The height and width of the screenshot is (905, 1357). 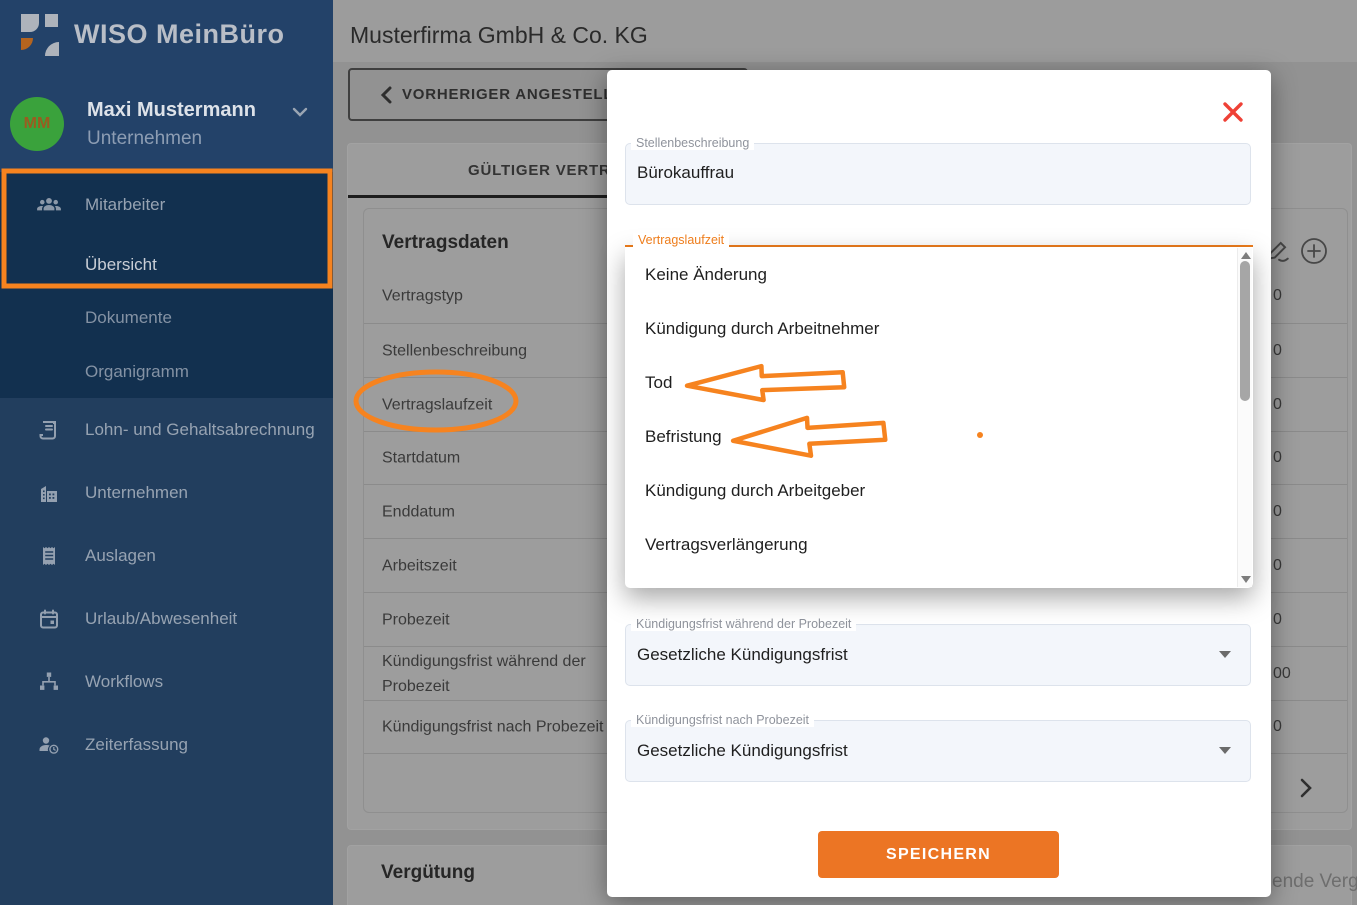 I want to click on sidebar-item-label: Zeiterfassung, so click(x=136, y=744).